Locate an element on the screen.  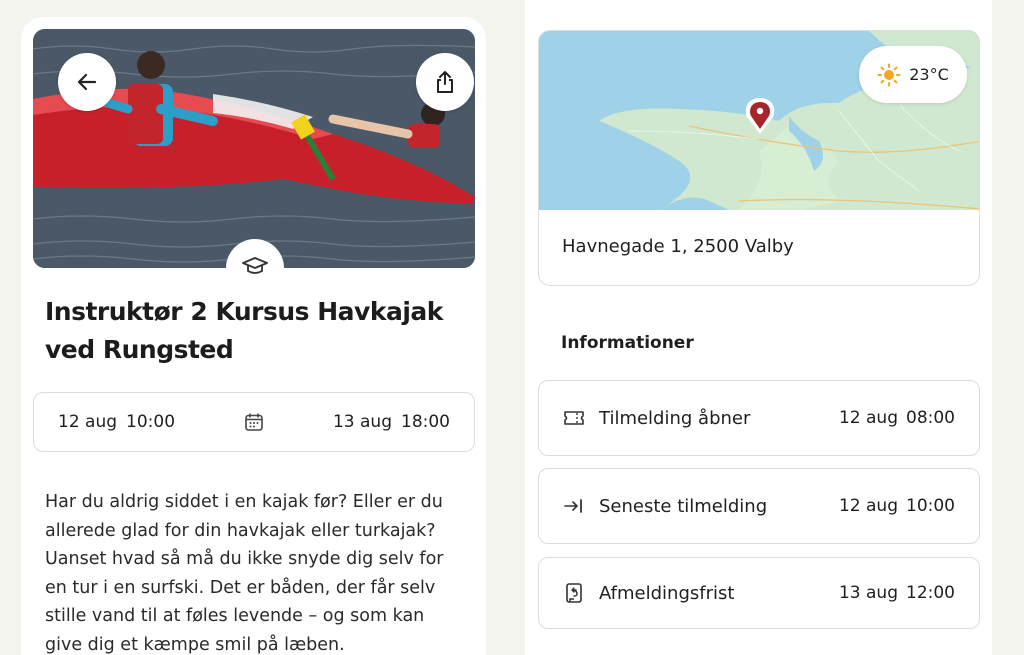
end-time: 18:00 is located at coordinates (425, 422).